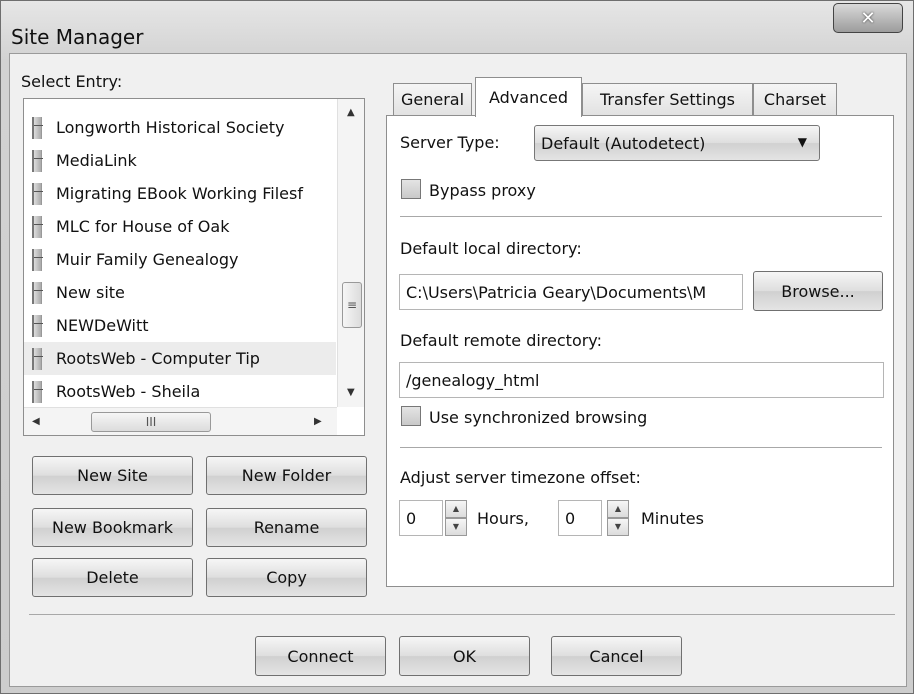  Describe the element at coordinates (180, 292) in the screenshot. I see `tree-item: New site` at that location.